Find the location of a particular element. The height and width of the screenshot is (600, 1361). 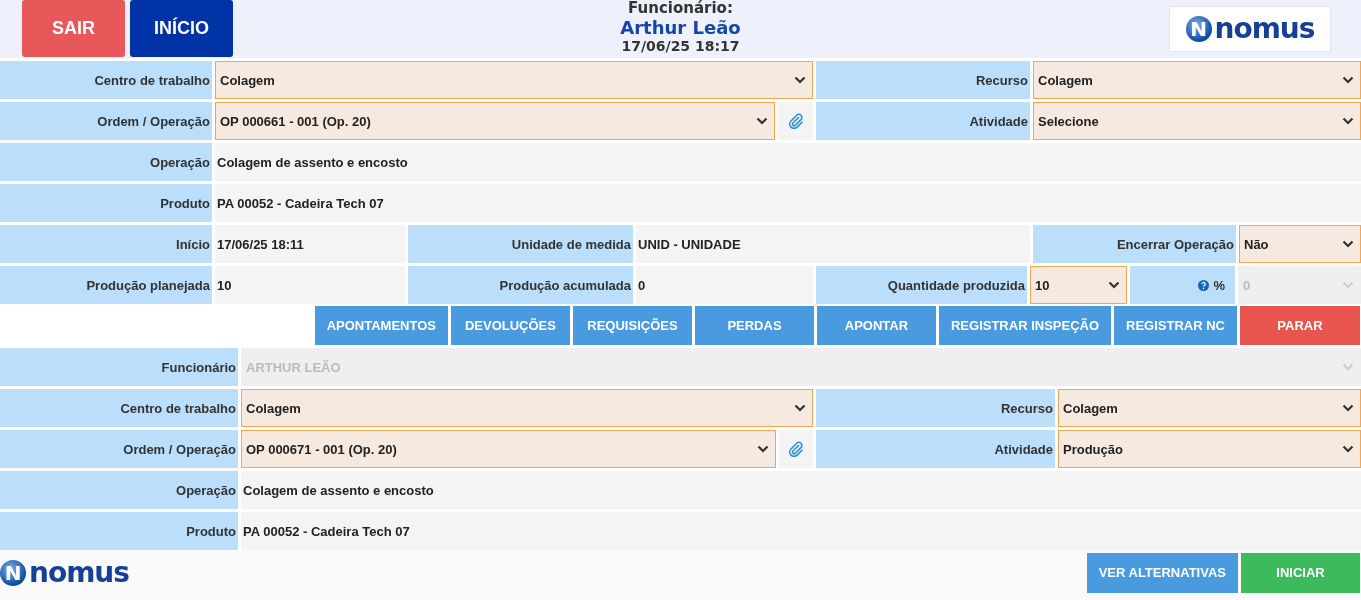

action-button: SAIR is located at coordinates (73, 28).